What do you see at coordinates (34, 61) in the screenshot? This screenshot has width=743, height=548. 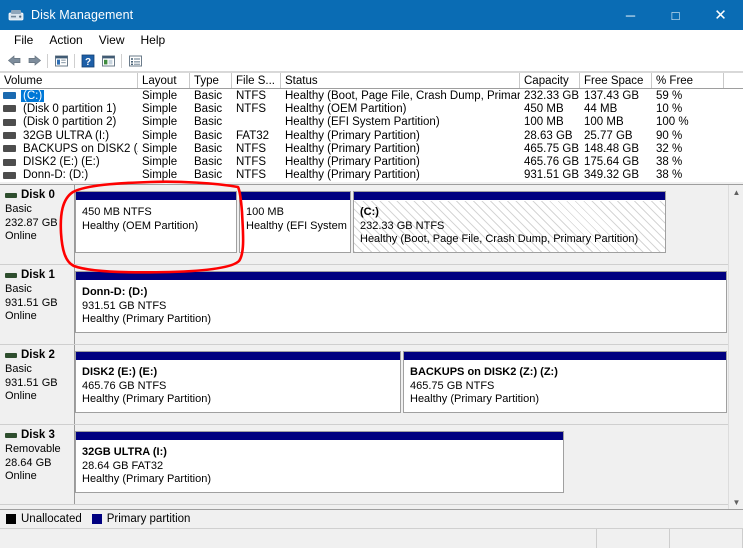 I see `forward-arrow-icon` at bounding box center [34, 61].